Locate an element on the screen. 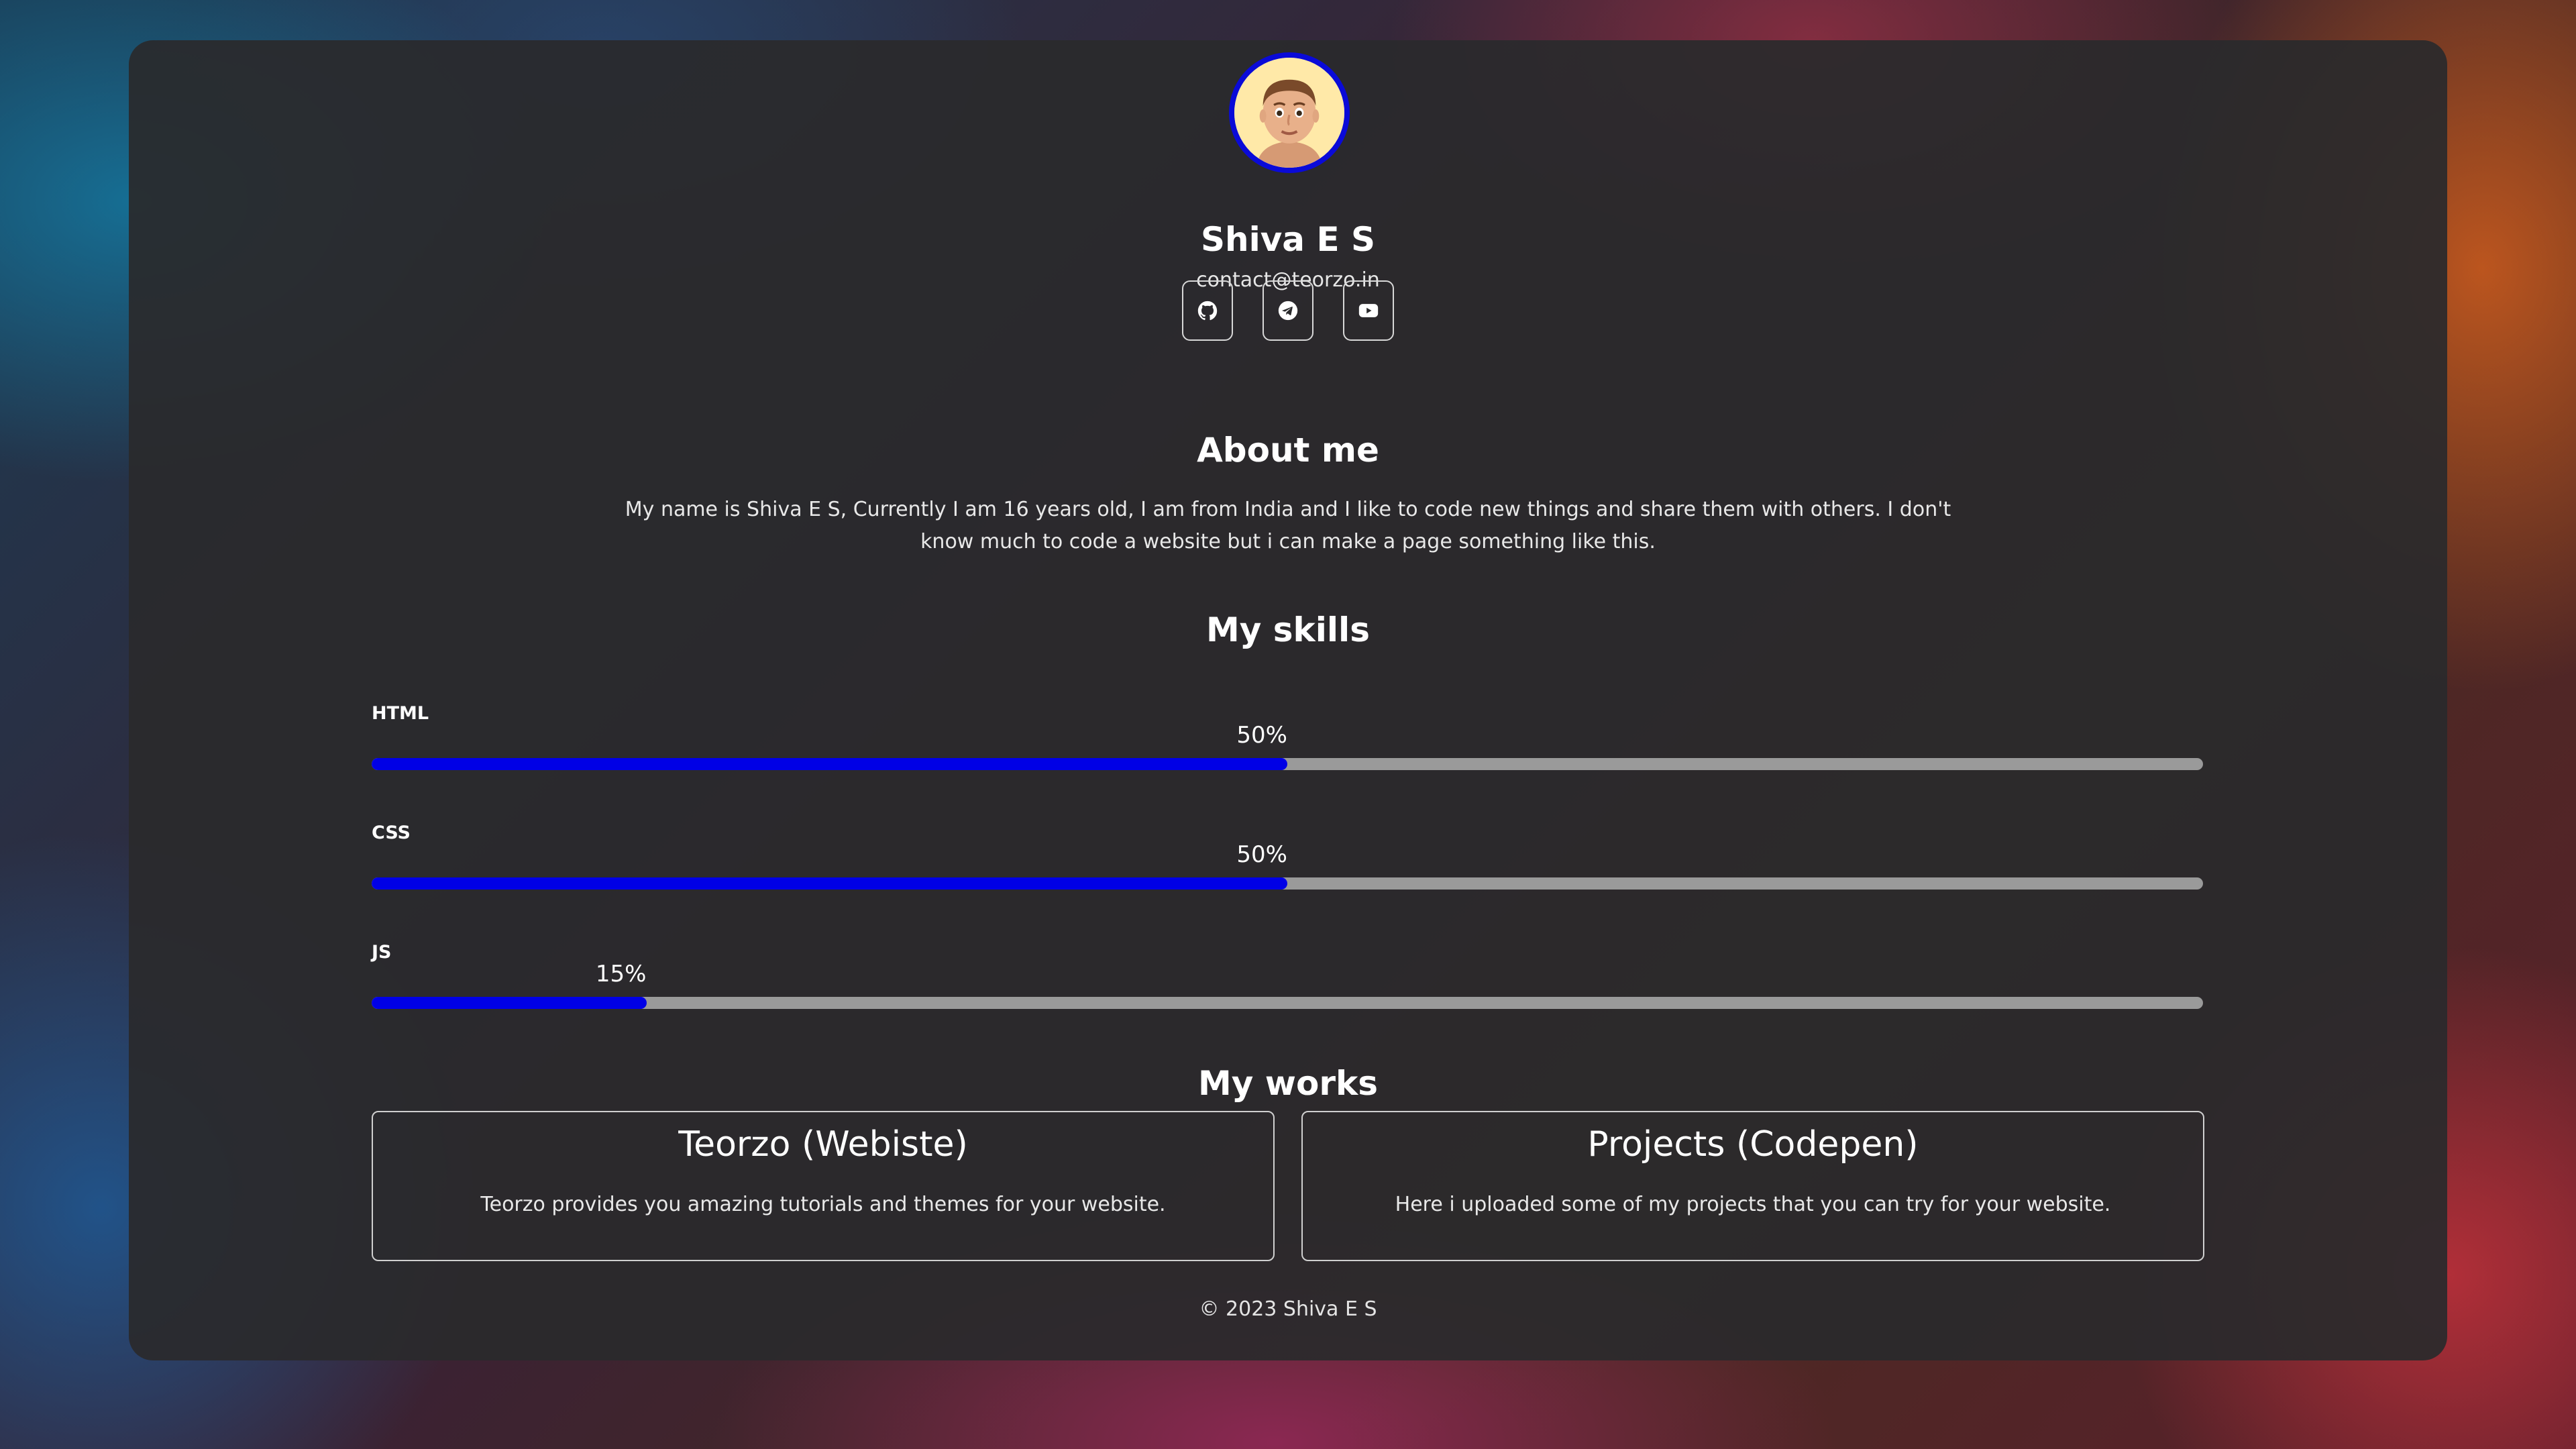  skill-label-css: CSS is located at coordinates (391, 832).